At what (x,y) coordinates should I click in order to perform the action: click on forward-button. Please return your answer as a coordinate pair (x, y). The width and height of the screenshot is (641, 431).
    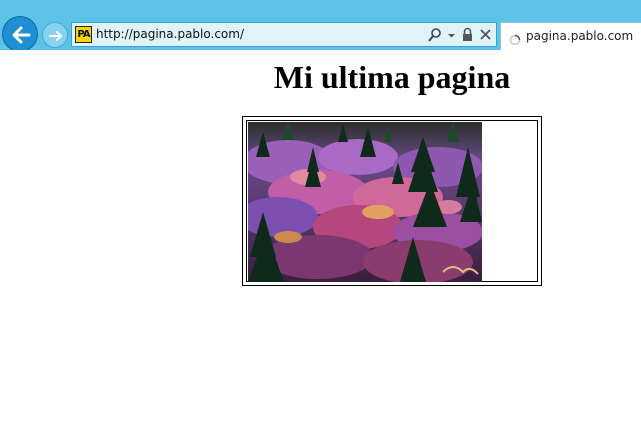
    Looking at the image, I should click on (55, 35).